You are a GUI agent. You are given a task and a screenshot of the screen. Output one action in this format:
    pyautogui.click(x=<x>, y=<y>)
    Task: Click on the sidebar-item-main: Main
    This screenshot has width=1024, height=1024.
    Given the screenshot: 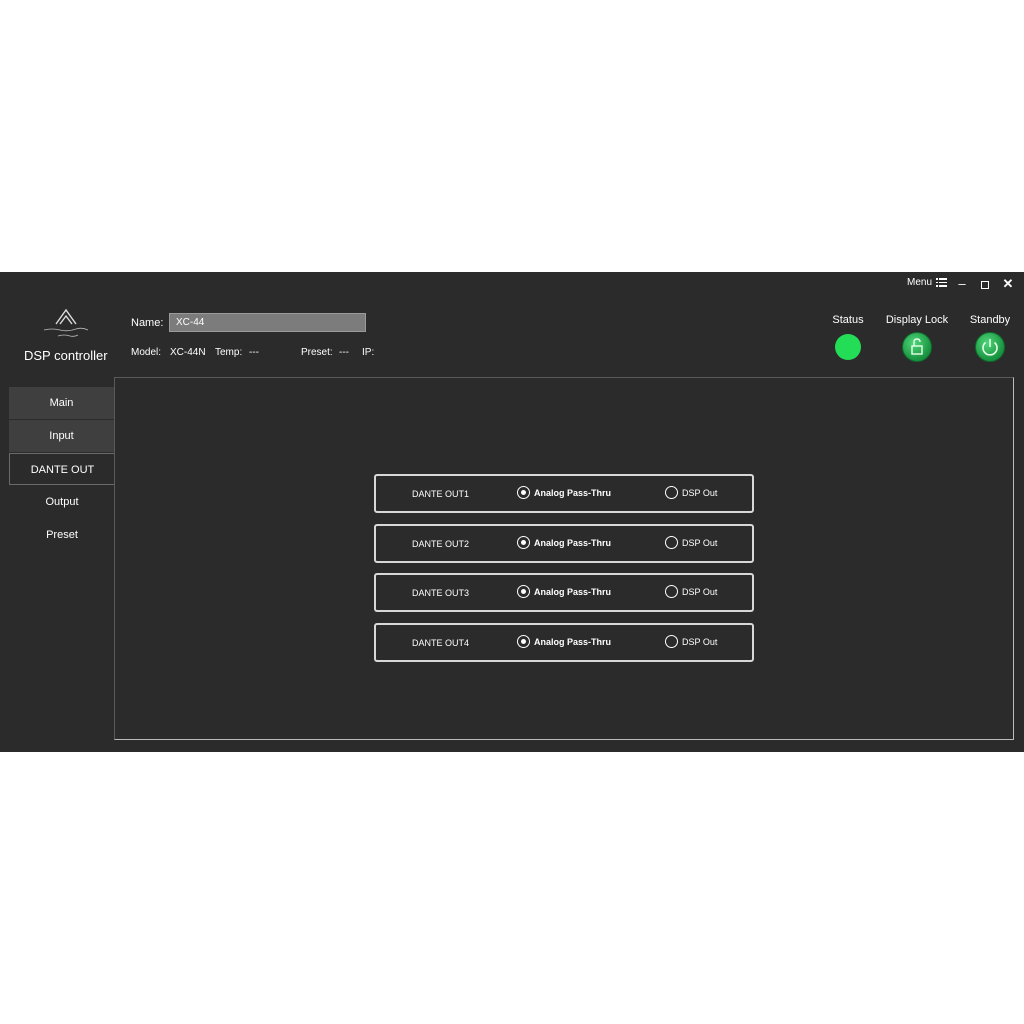 What is the action you would take?
    pyautogui.click(x=62, y=403)
    